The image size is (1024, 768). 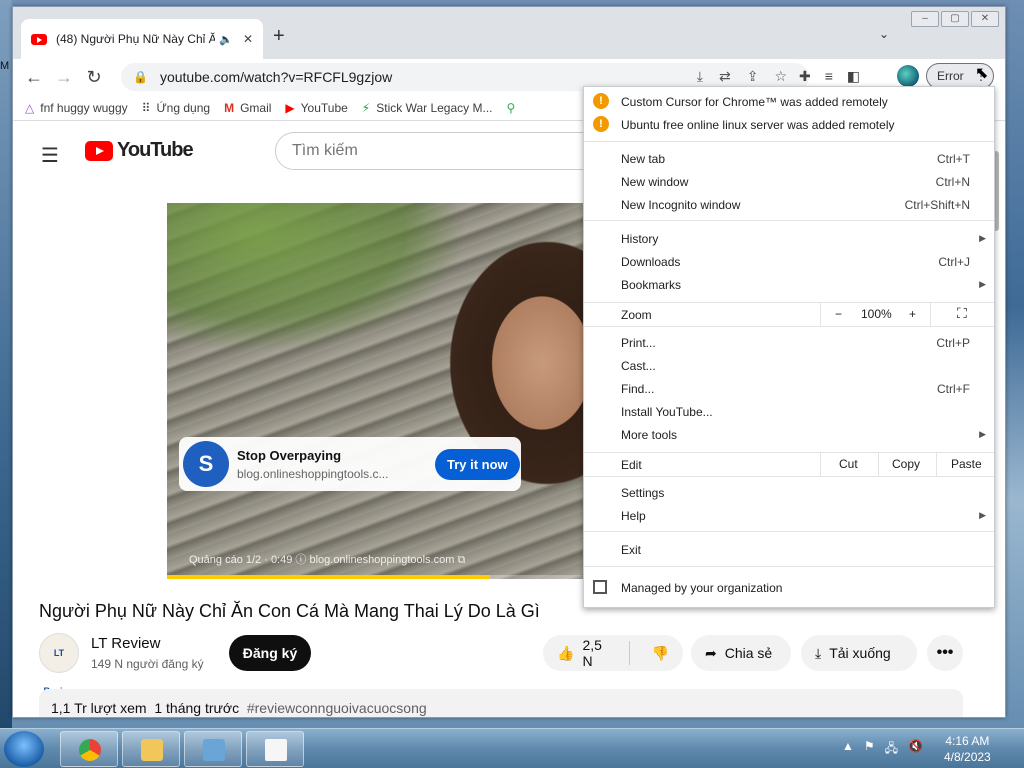 I want to click on channel-name: LT Review, so click(x=125, y=643).